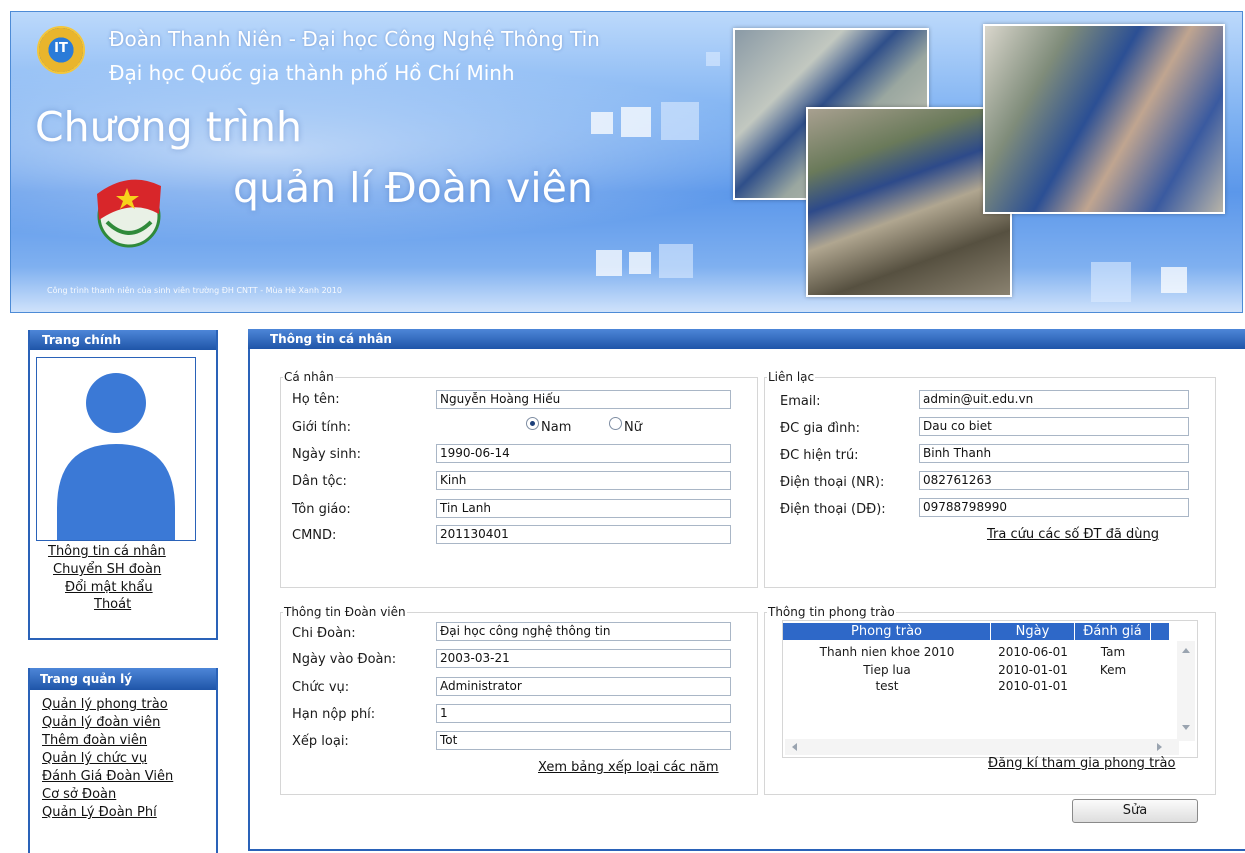 The image size is (1245, 853). Describe the element at coordinates (1135, 811) in the screenshot. I see `edit-button: Sửa` at that location.